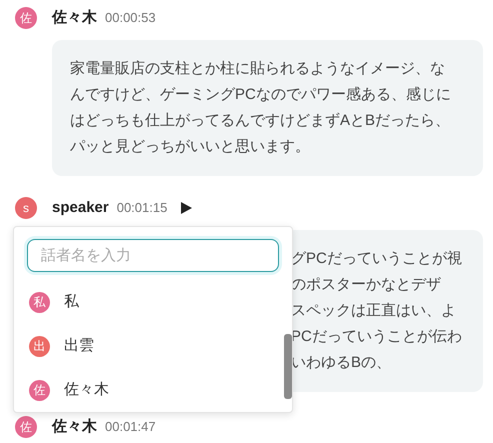  Describe the element at coordinates (80, 208) in the screenshot. I see `speaker-name: speaker` at that location.